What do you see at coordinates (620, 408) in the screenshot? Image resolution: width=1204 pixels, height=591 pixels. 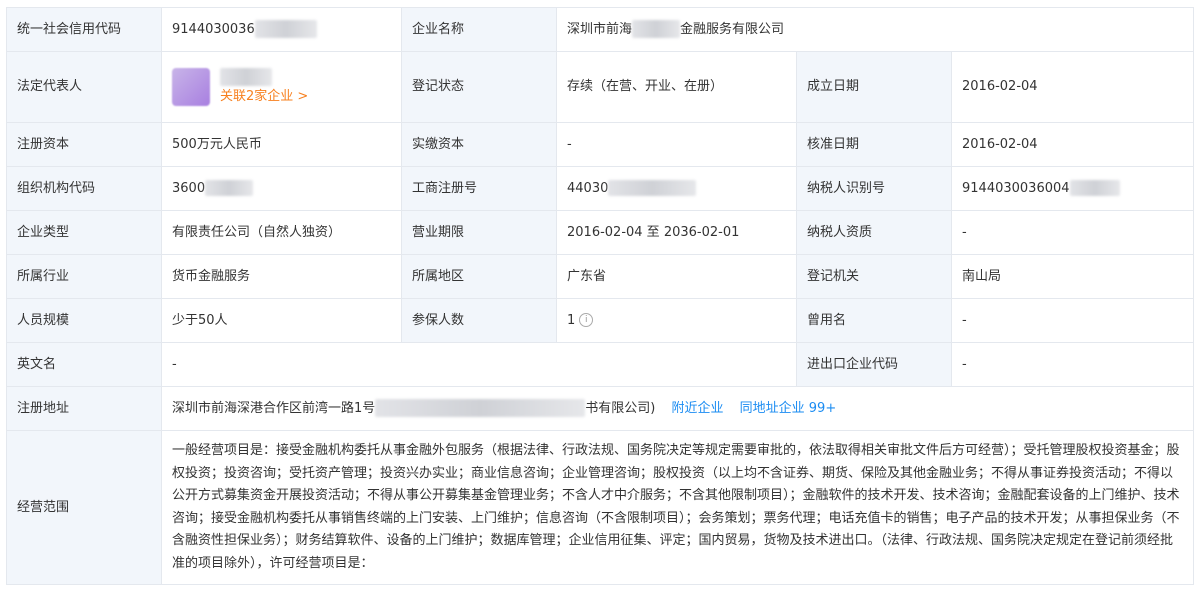 I see `address-suffix: 书有限公司)` at bounding box center [620, 408].